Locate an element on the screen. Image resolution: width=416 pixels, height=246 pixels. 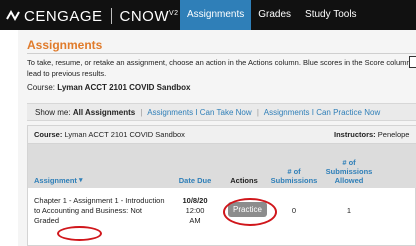
main-nav: Assignments Grades Study Tools is located at coordinates (272, 15).